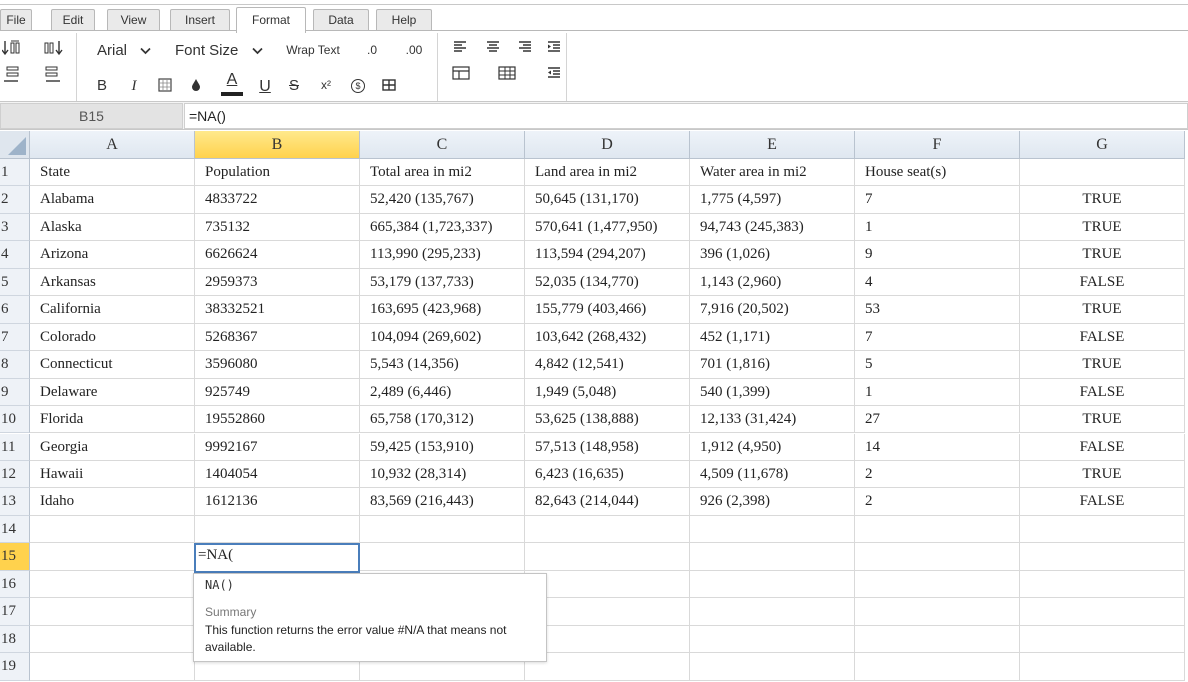  Describe the element at coordinates (15, 310) in the screenshot. I see `row-header-6: 6` at that location.